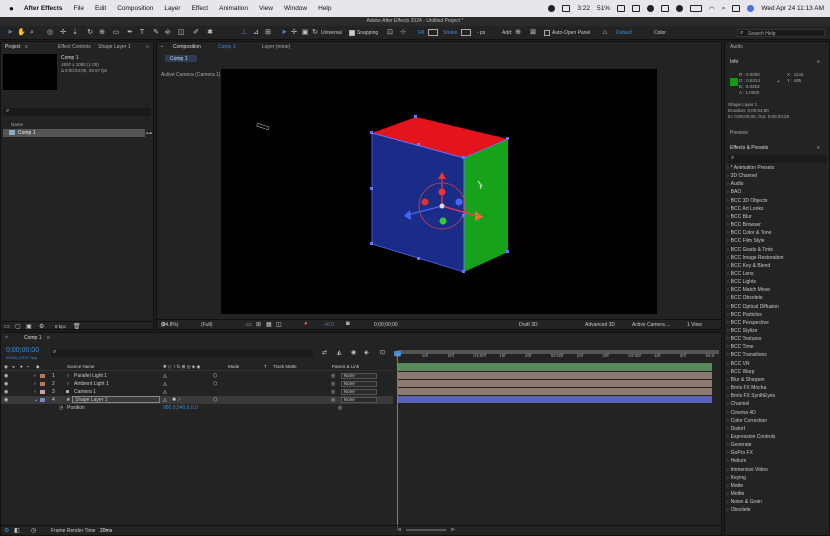 Image resolution: width=830 pixels, height=536 pixels. What do you see at coordinates (81, 366) in the screenshot?
I see `source-name-header: Source Name` at bounding box center [81, 366].